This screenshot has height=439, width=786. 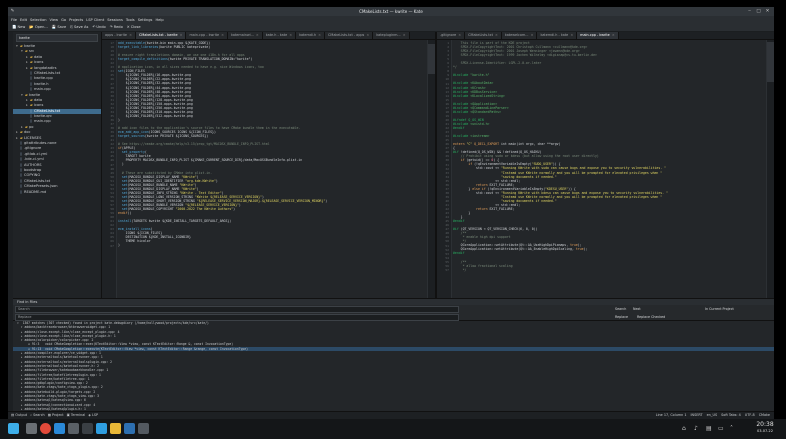 What do you see at coordinates (14, 20) in the screenshot?
I see `menu-file: File` at bounding box center [14, 20].